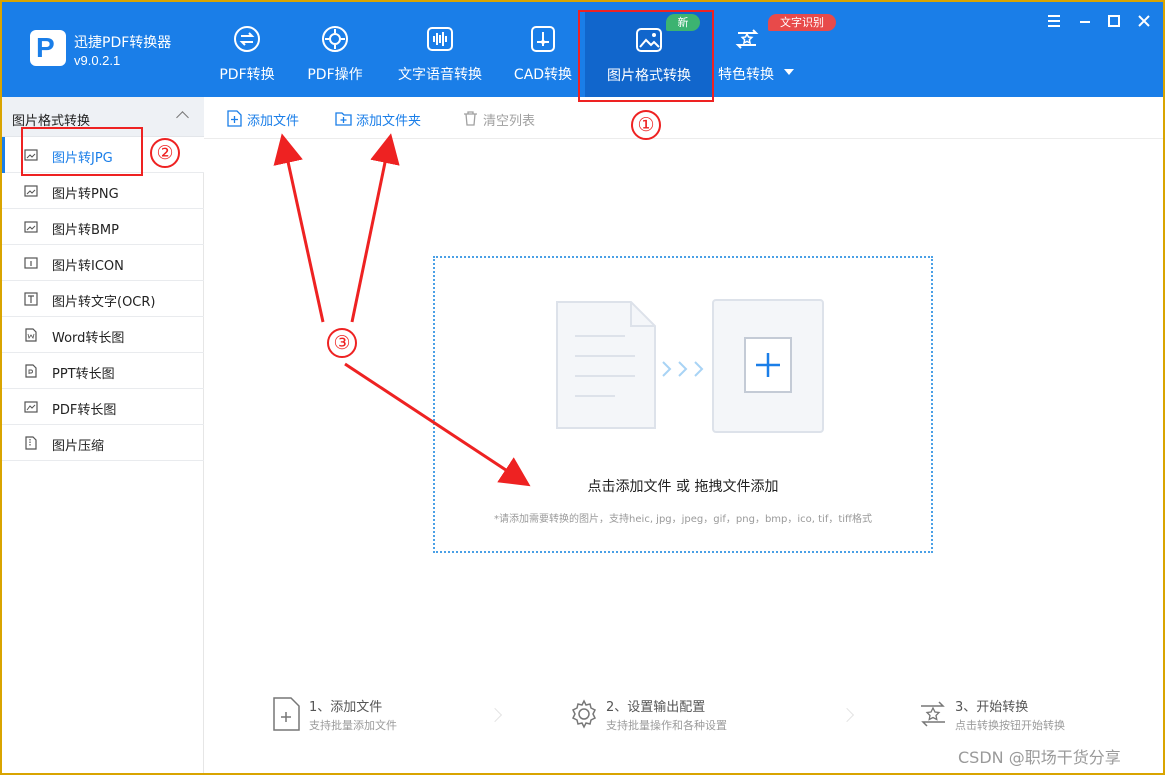 This screenshot has height=775, width=1165. I want to click on text-ocr-icon, so click(31, 299).